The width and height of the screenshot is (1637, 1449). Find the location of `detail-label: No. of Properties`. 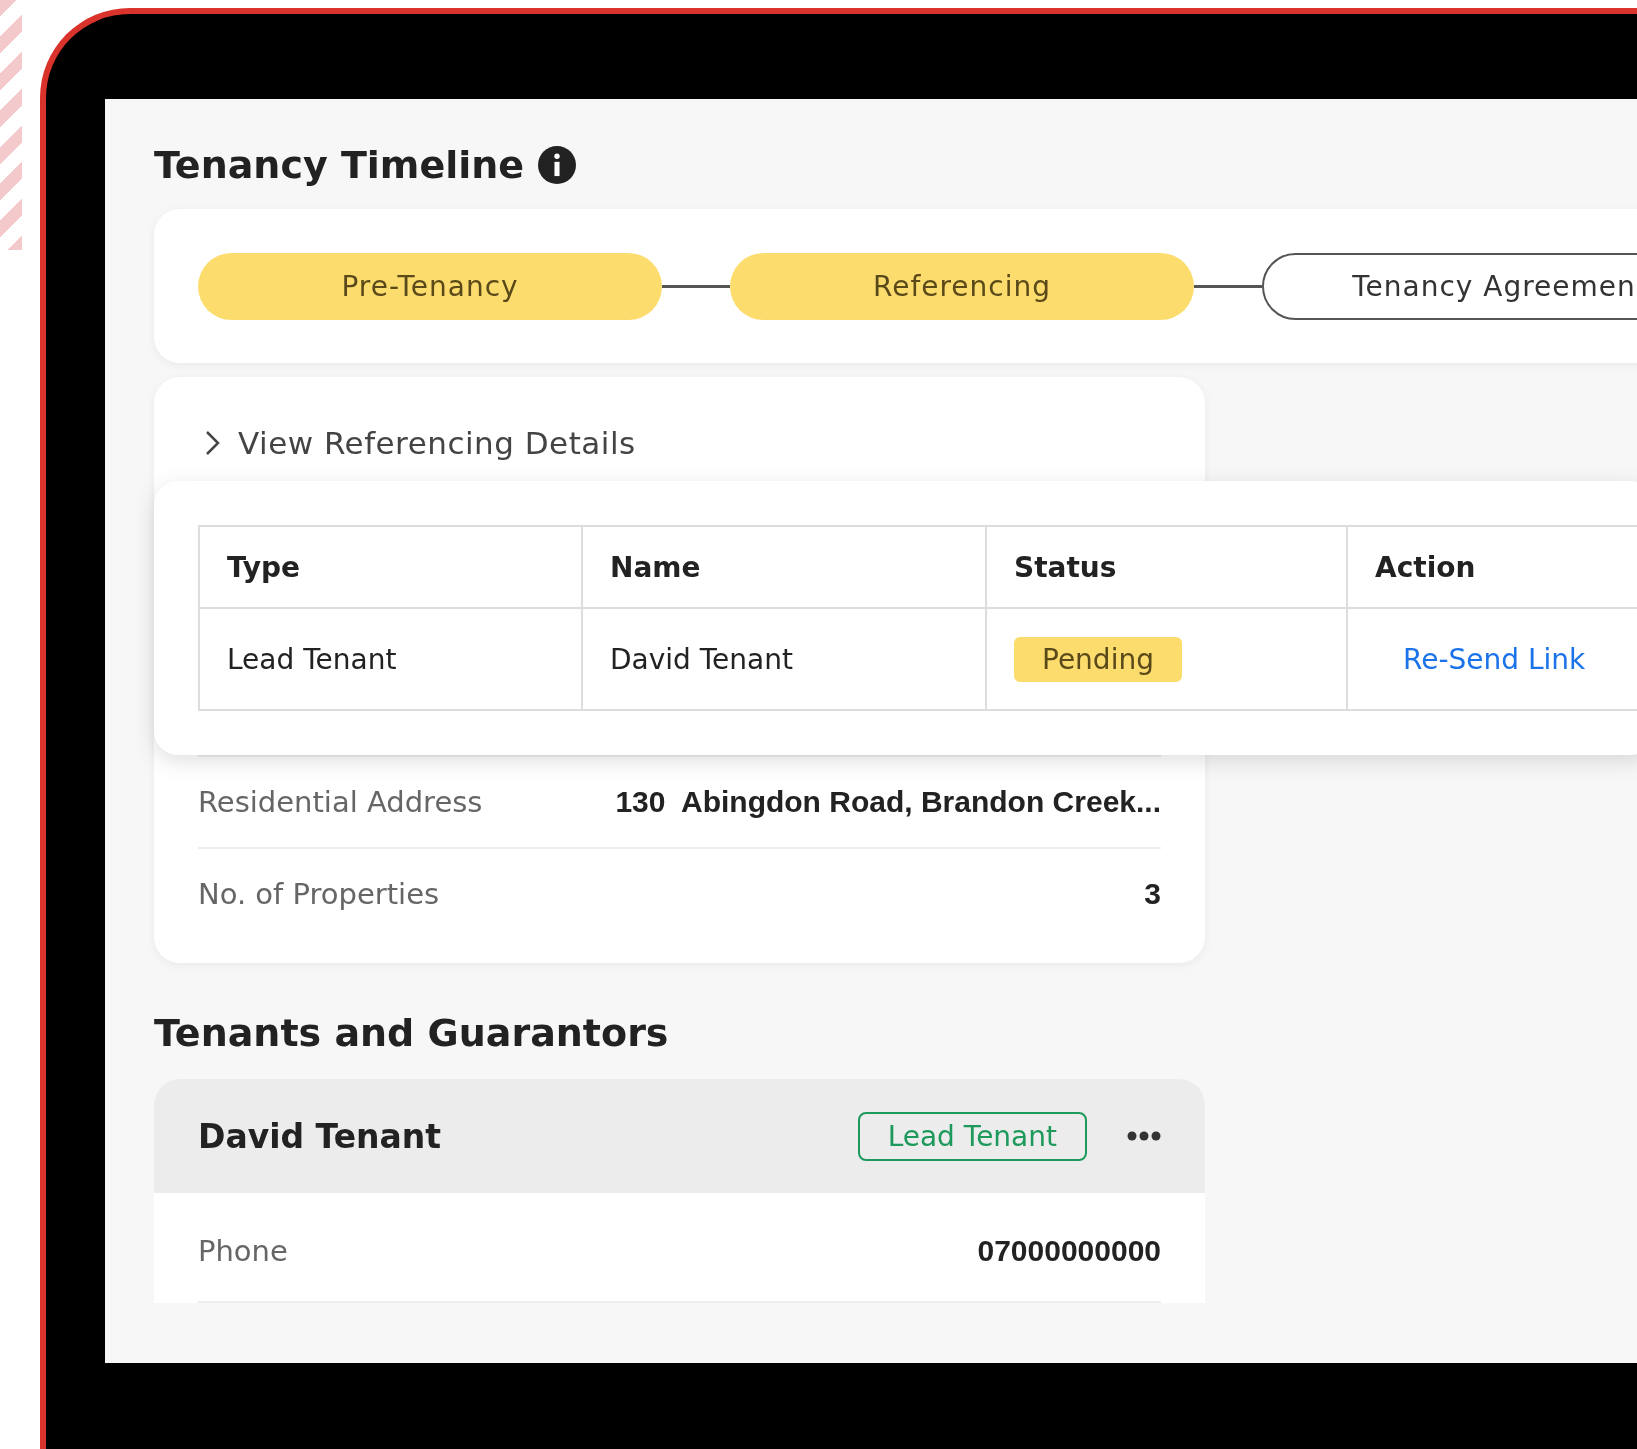

detail-label: No. of Properties is located at coordinates (319, 894).